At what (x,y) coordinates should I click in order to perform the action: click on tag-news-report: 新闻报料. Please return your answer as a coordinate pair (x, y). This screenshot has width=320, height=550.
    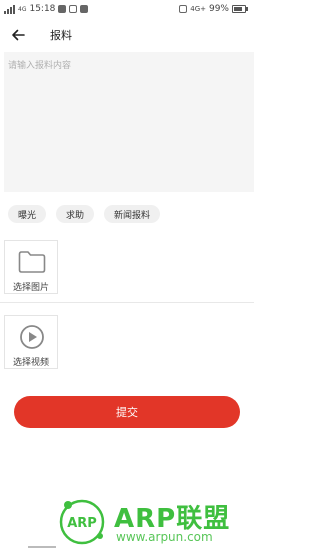
    Looking at the image, I should click on (132, 214).